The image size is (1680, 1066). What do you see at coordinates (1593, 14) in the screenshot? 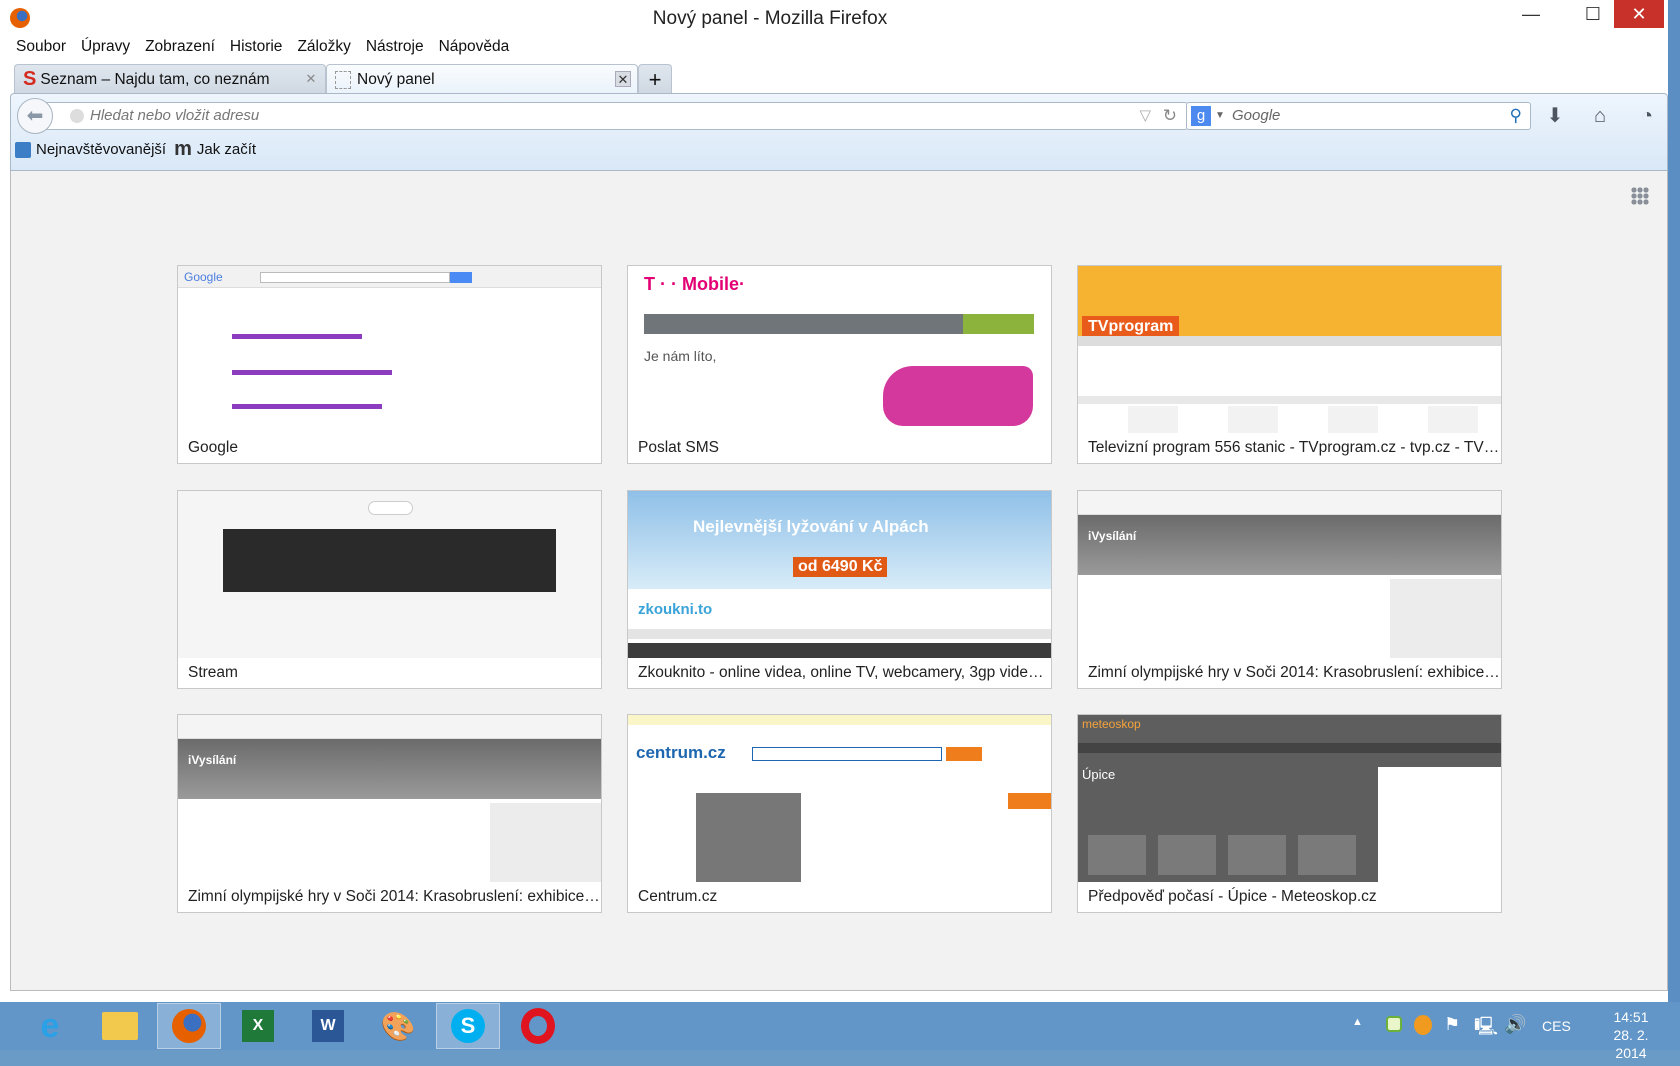
I see `maximize-button: ☐` at bounding box center [1593, 14].